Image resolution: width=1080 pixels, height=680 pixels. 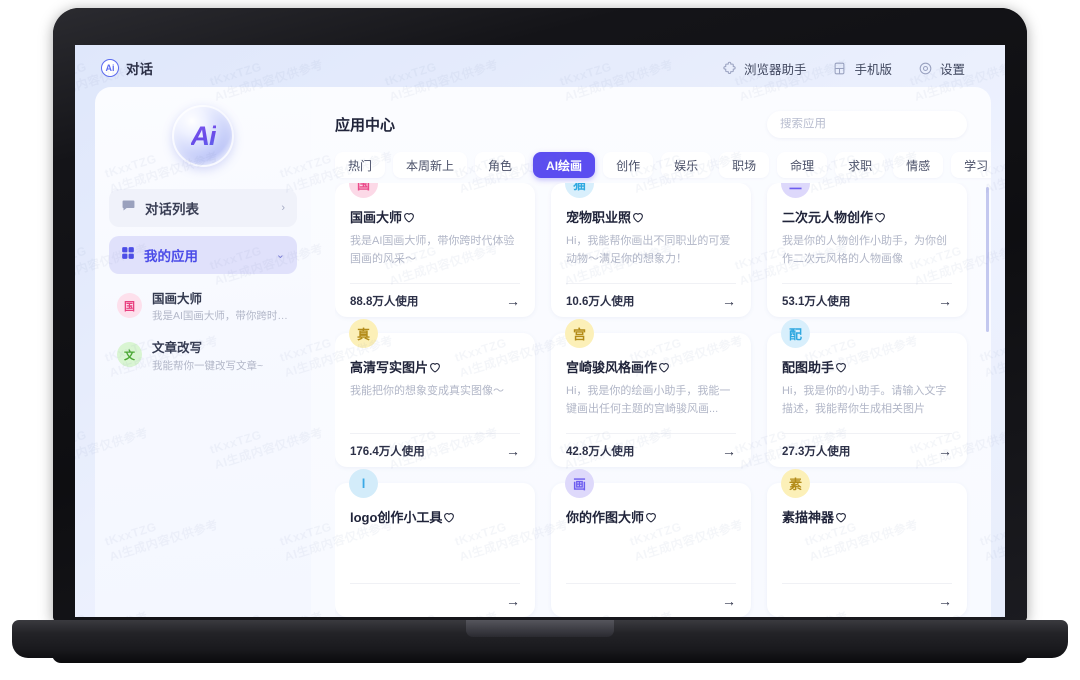 I want to click on app-card-footer: 176.4万人使用 →, so click(x=435, y=450).